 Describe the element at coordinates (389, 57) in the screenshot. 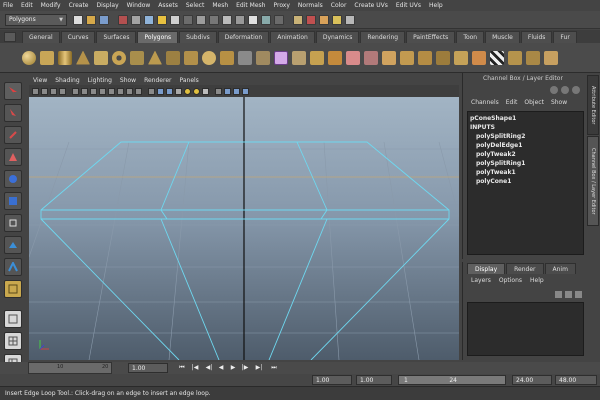

I see `split-polygon-icon` at that location.